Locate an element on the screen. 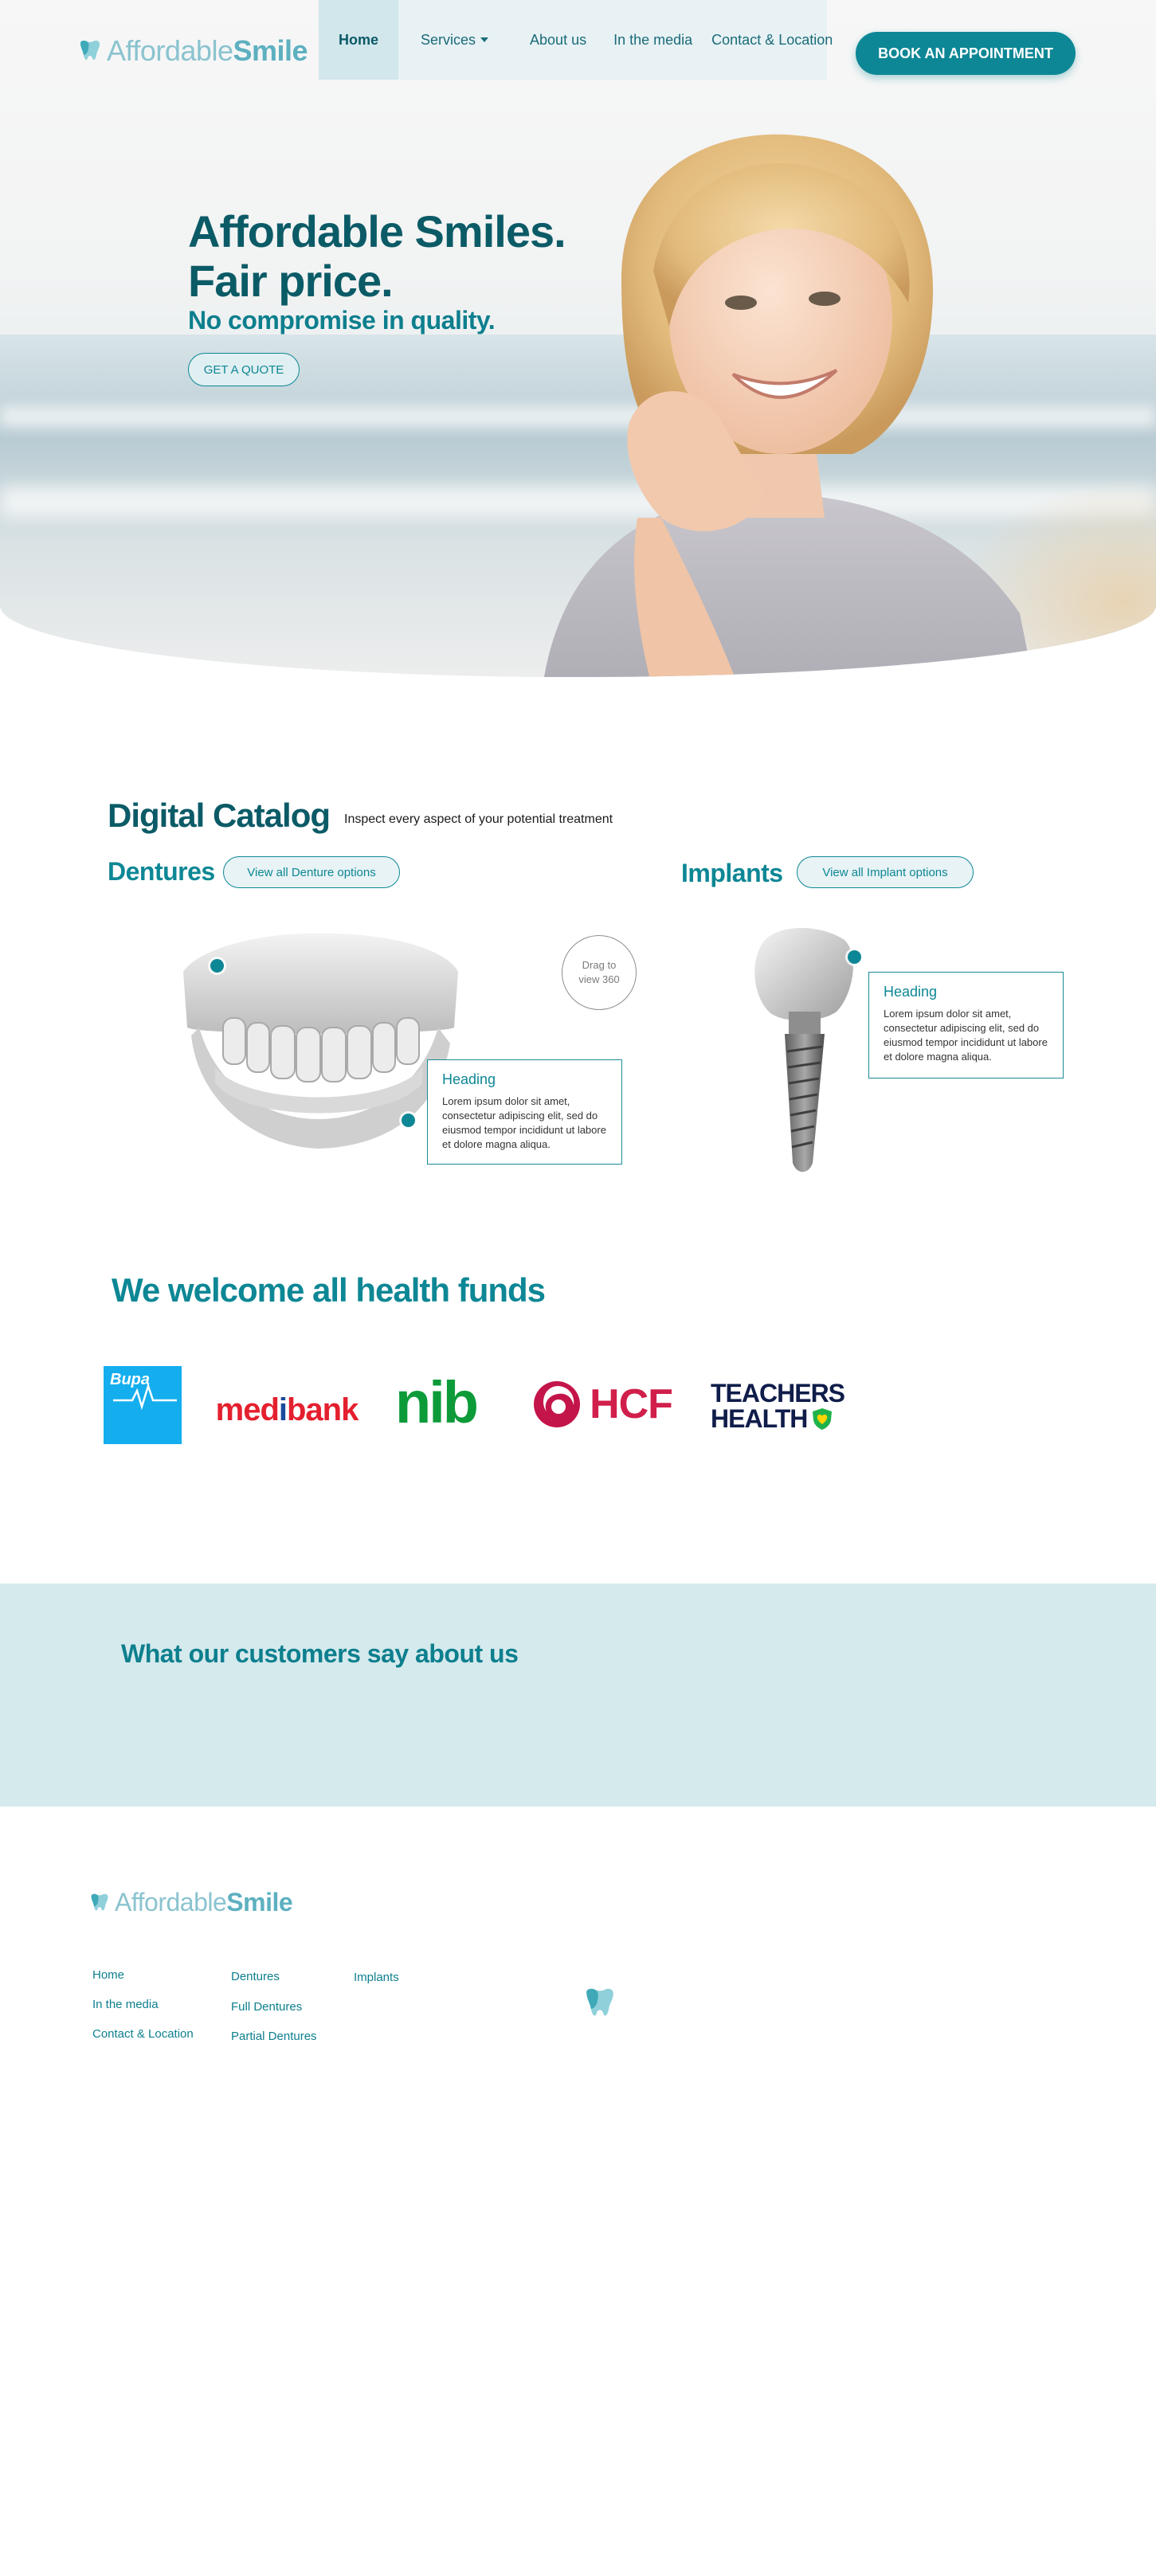 The image size is (1156, 2576). site-logo: AffordableSmile is located at coordinates (193, 51).